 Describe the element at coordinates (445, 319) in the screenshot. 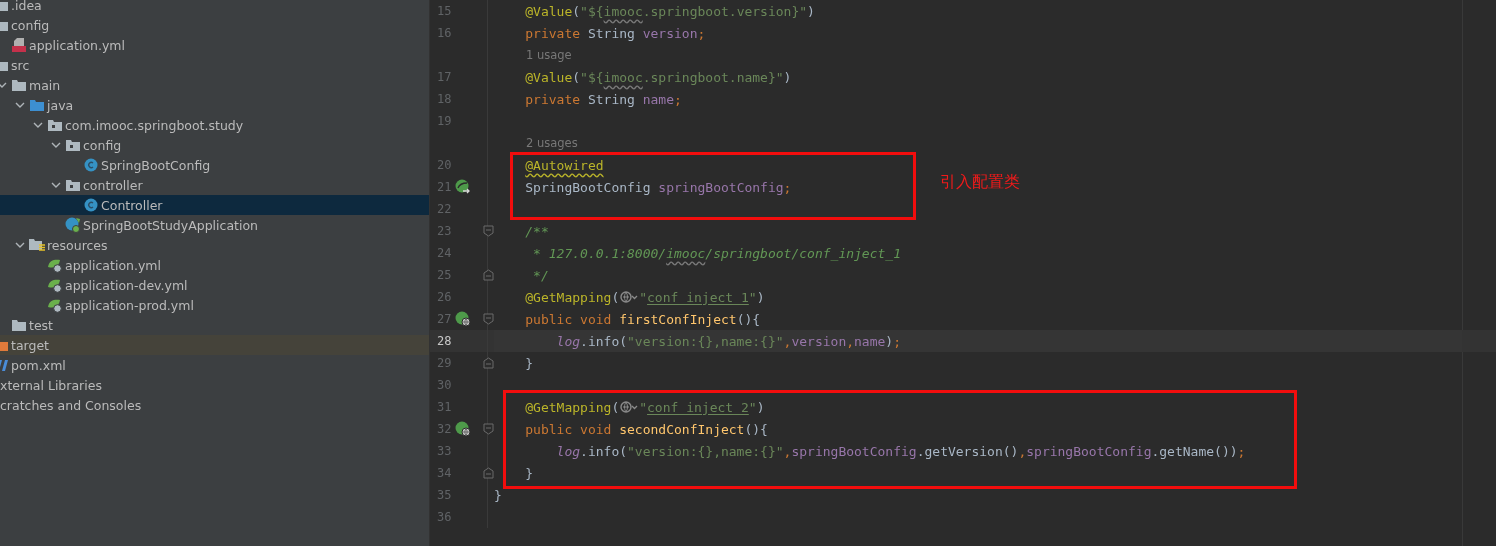

I see `line-number: 27` at that location.